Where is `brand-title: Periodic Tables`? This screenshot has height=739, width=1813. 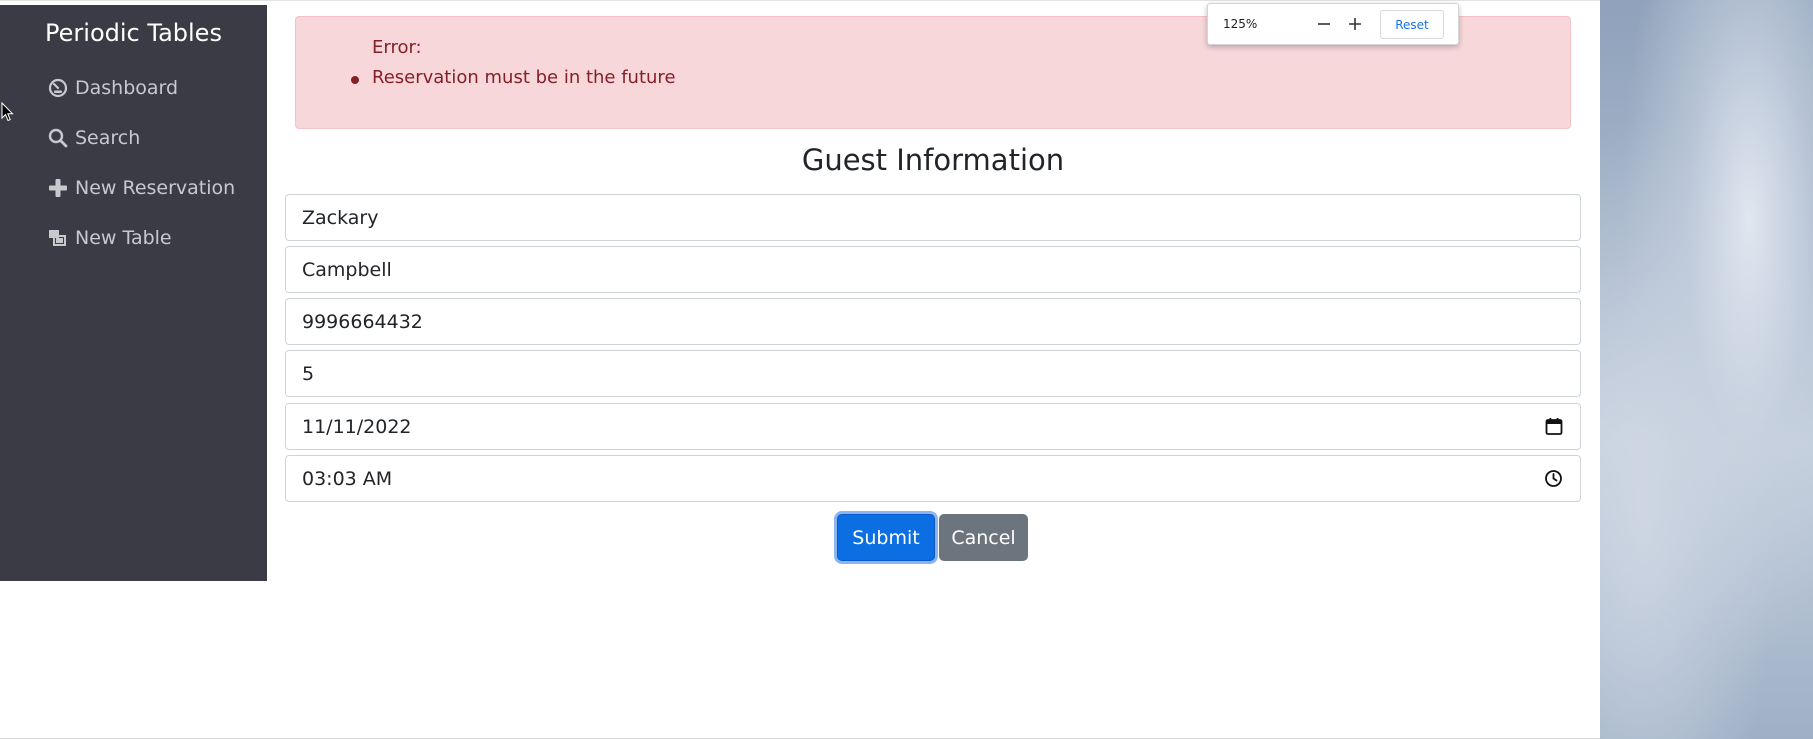
brand-title: Periodic Tables is located at coordinates (133, 33).